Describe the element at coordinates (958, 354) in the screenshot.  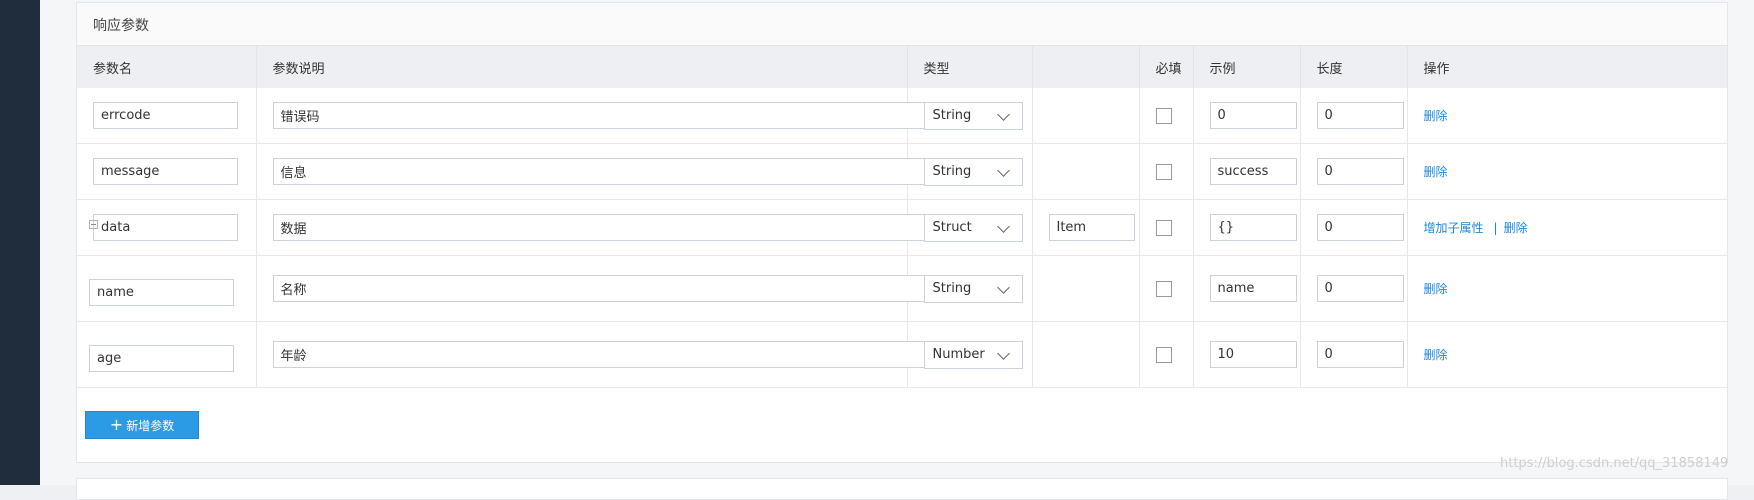
I see `type-select-value: Number` at that location.